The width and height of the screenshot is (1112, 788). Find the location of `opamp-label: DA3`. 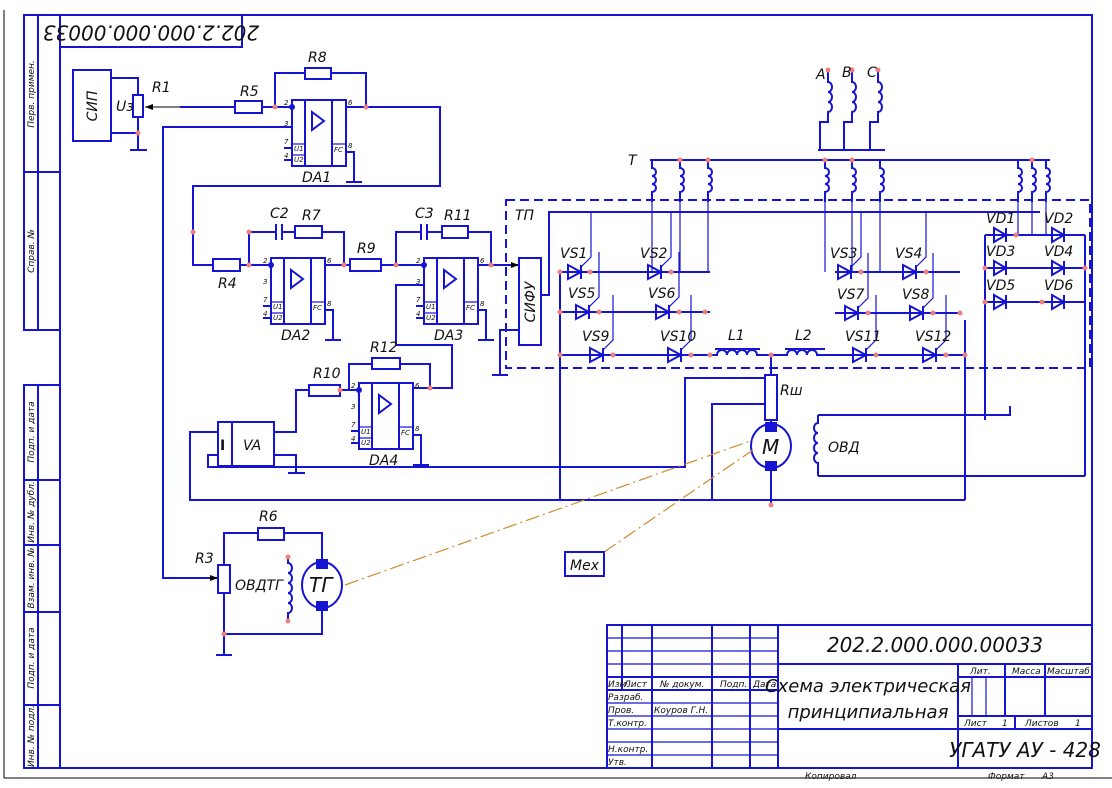

opamp-label: DA3 is located at coordinates (448, 336).